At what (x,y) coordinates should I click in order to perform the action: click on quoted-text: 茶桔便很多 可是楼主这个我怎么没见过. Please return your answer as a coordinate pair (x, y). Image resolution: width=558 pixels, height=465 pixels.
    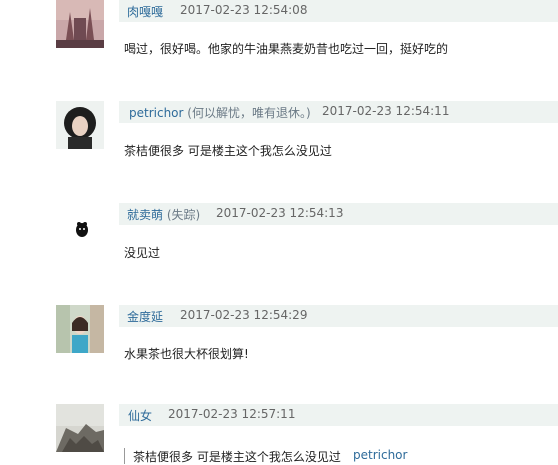
    Looking at the image, I should click on (237, 457).